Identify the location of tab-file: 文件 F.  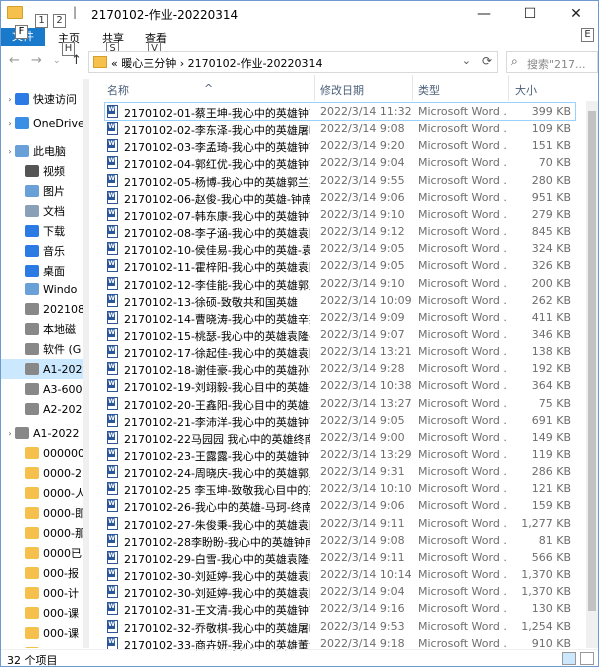
(23, 35).